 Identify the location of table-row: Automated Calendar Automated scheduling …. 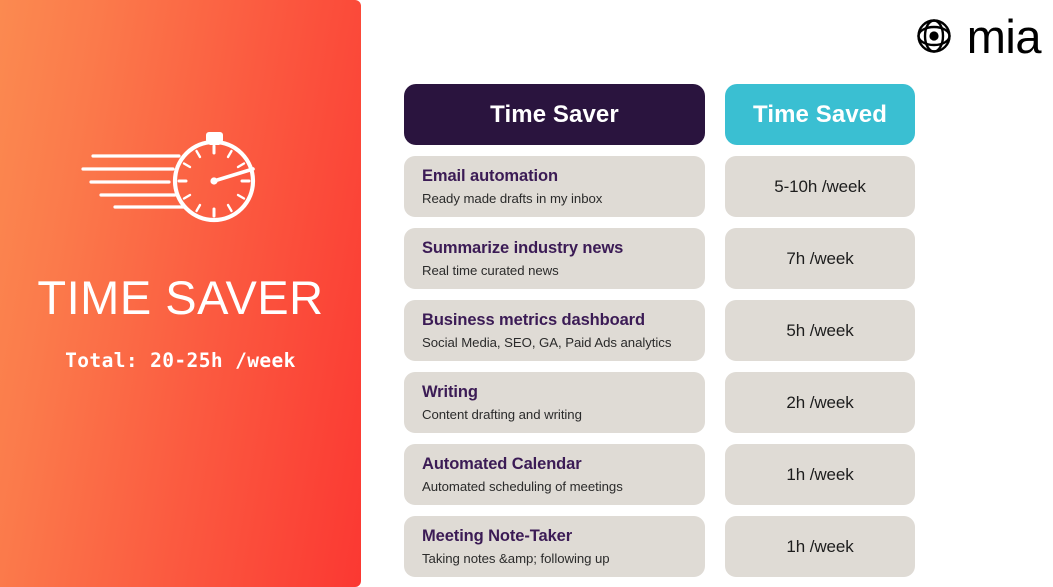
(659, 474).